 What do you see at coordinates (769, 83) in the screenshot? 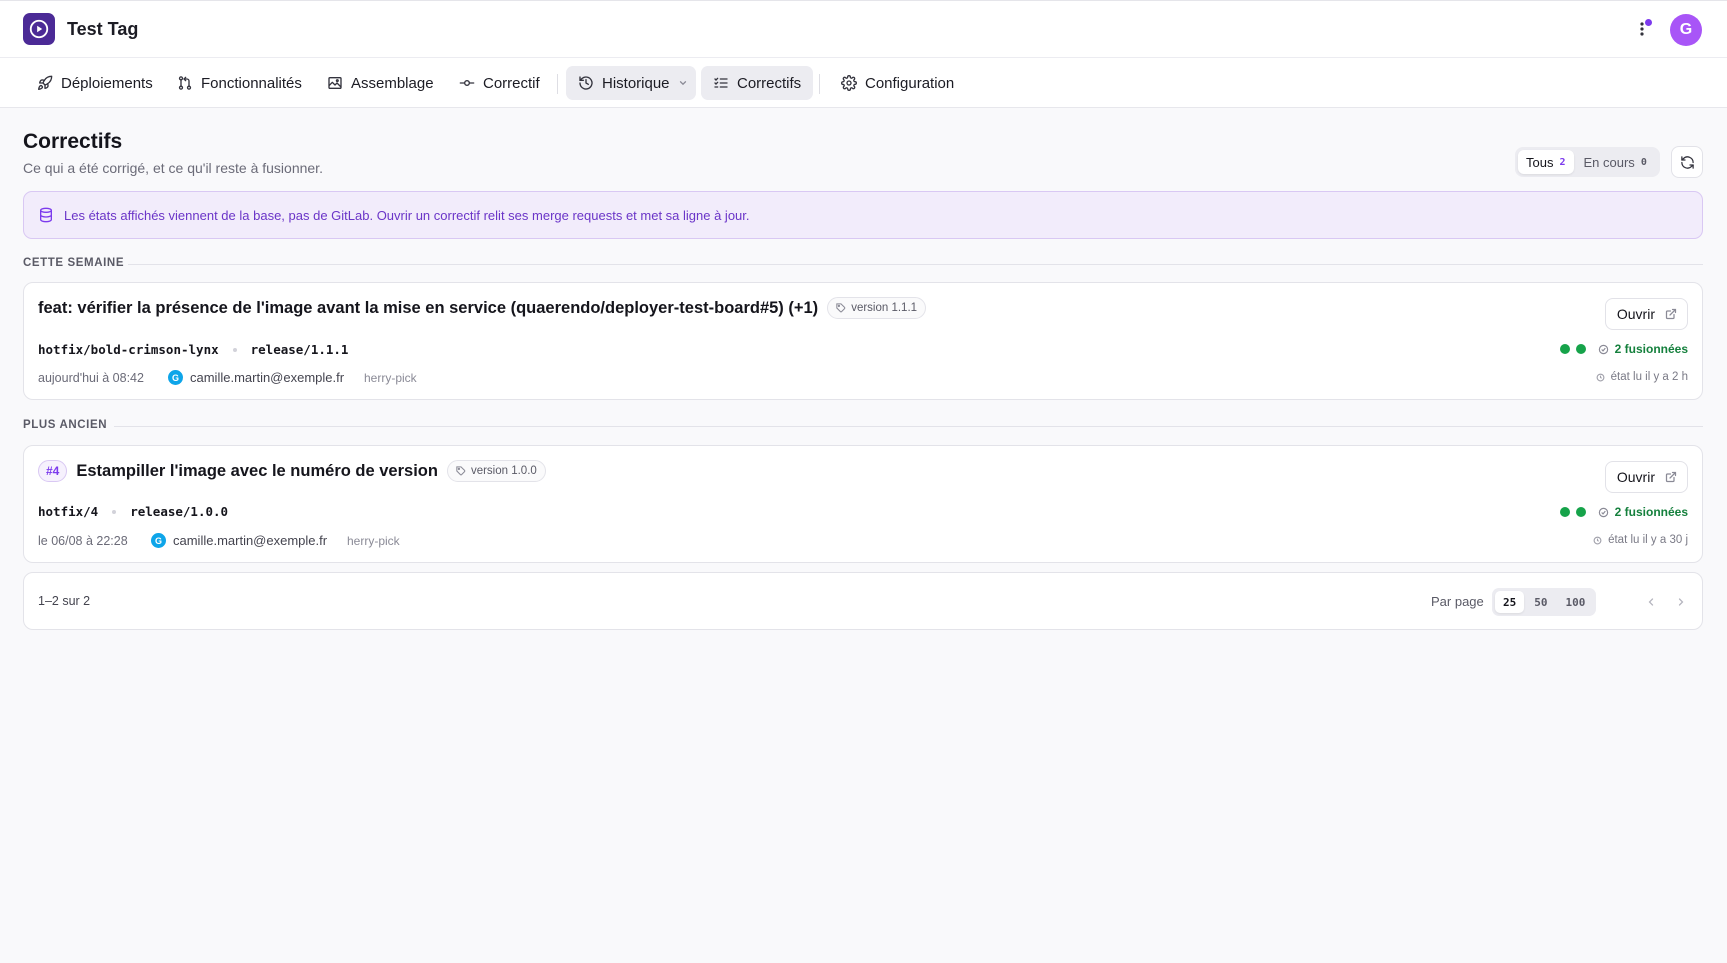
I see `nav-label: Correctifs` at bounding box center [769, 83].